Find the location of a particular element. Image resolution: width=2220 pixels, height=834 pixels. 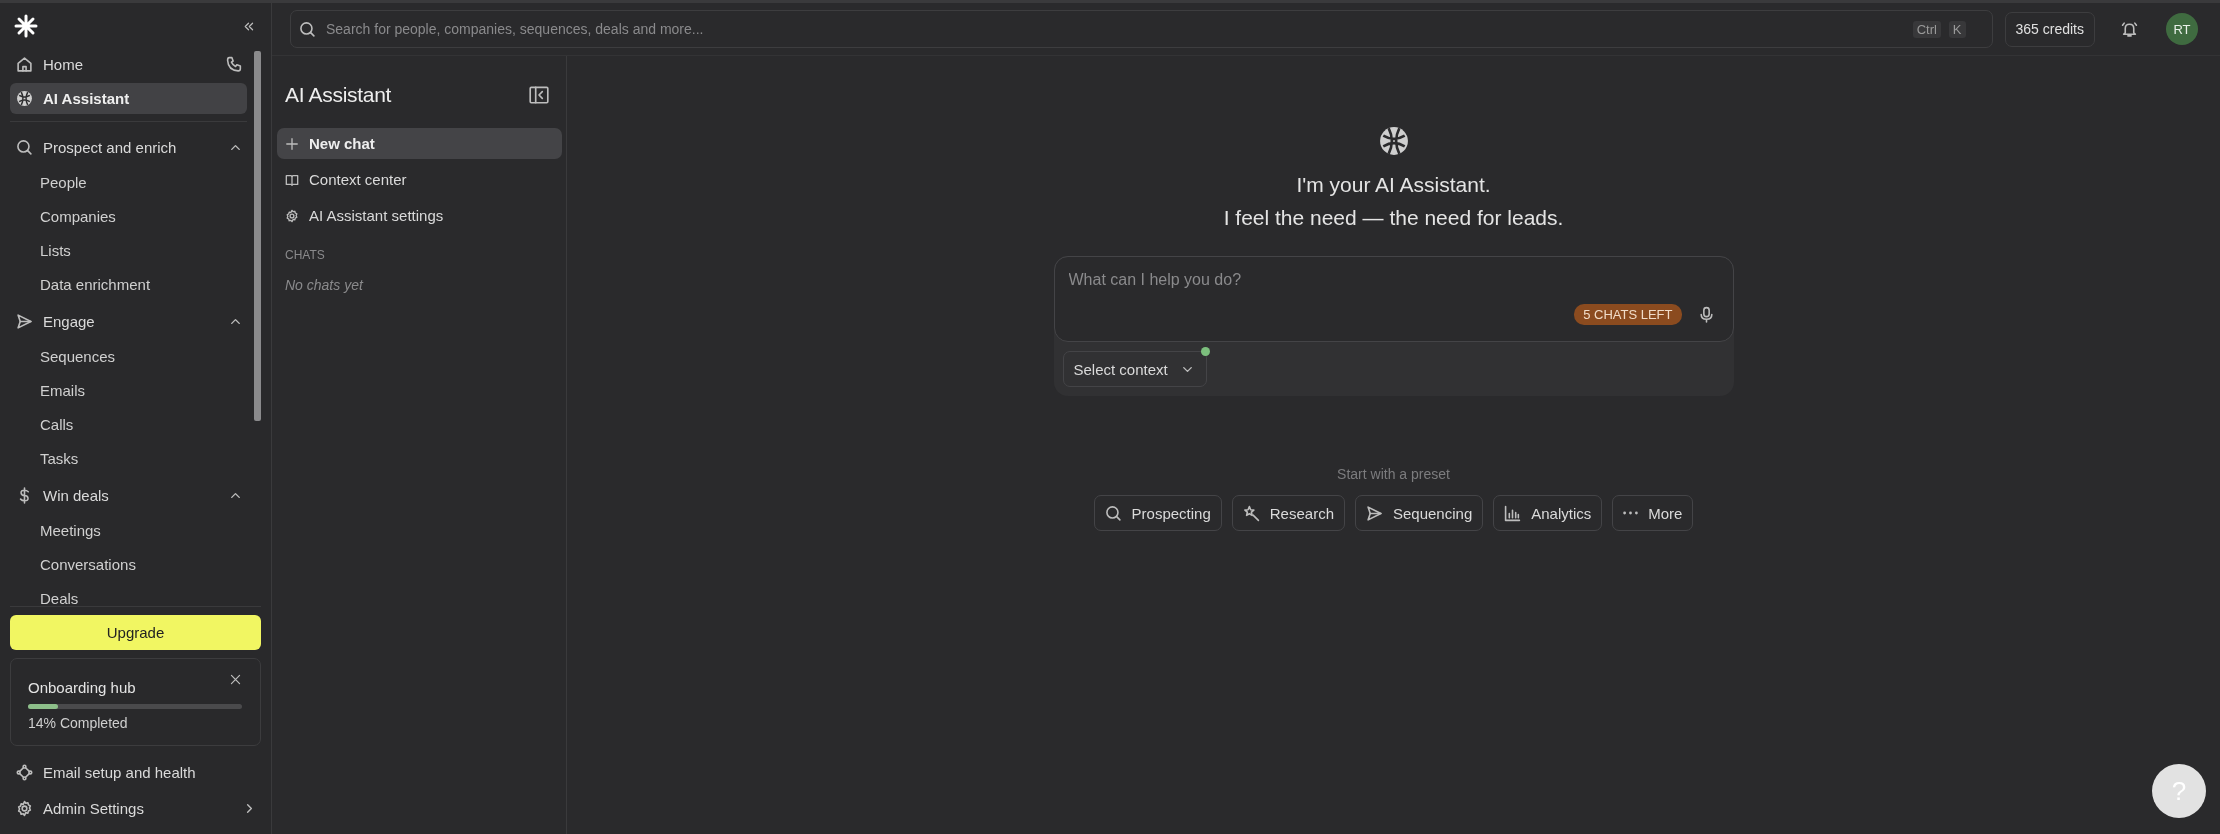

search-field: Search for people, companies, sequences, deals and more... Ctrl K is located at coordinates (1141, 29).